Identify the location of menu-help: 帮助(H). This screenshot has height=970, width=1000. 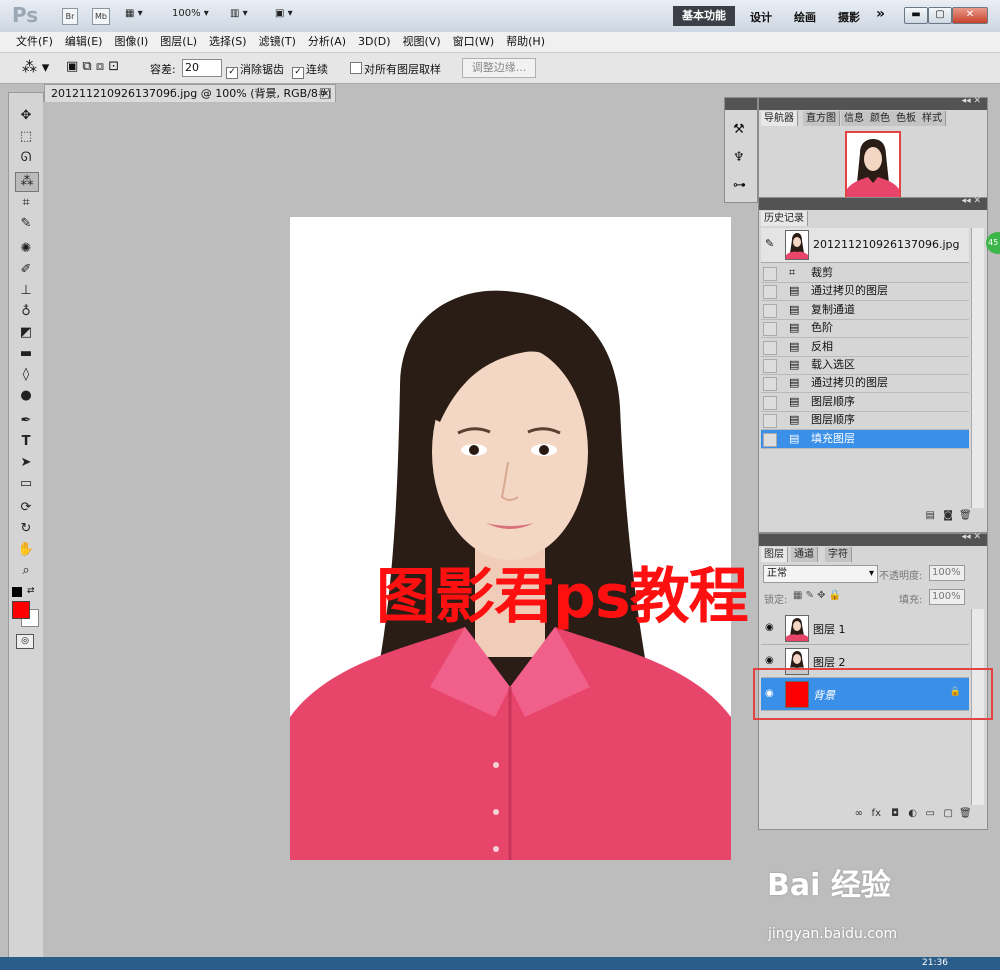
(525, 42).